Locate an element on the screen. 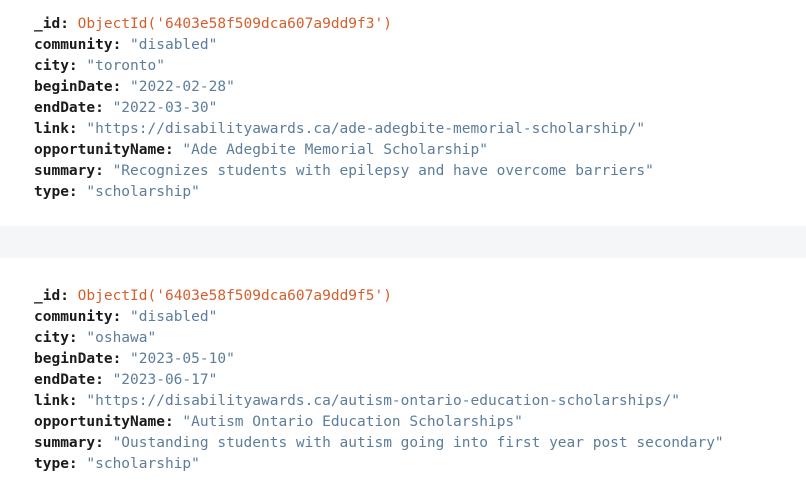  field-value: "2023-05-10" is located at coordinates (182, 359).